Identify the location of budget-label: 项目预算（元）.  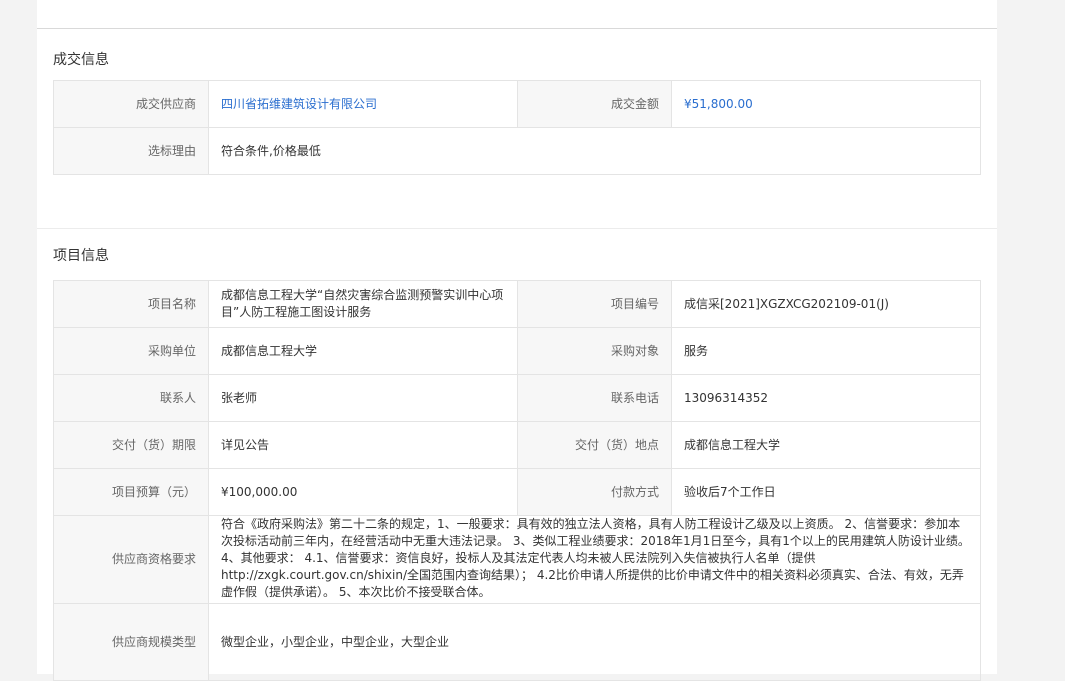
(131, 492).